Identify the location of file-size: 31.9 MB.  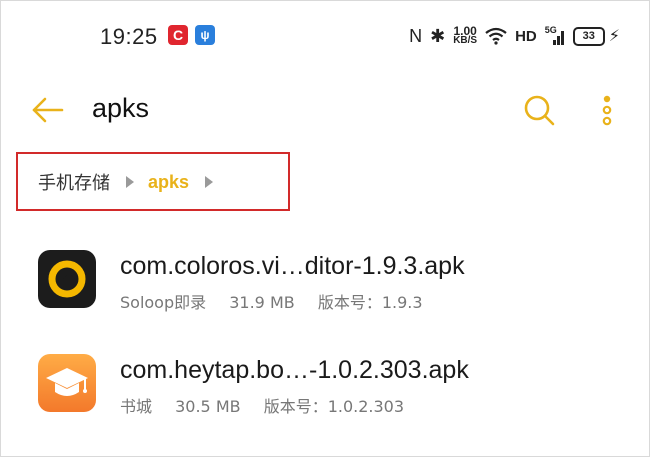
(262, 302).